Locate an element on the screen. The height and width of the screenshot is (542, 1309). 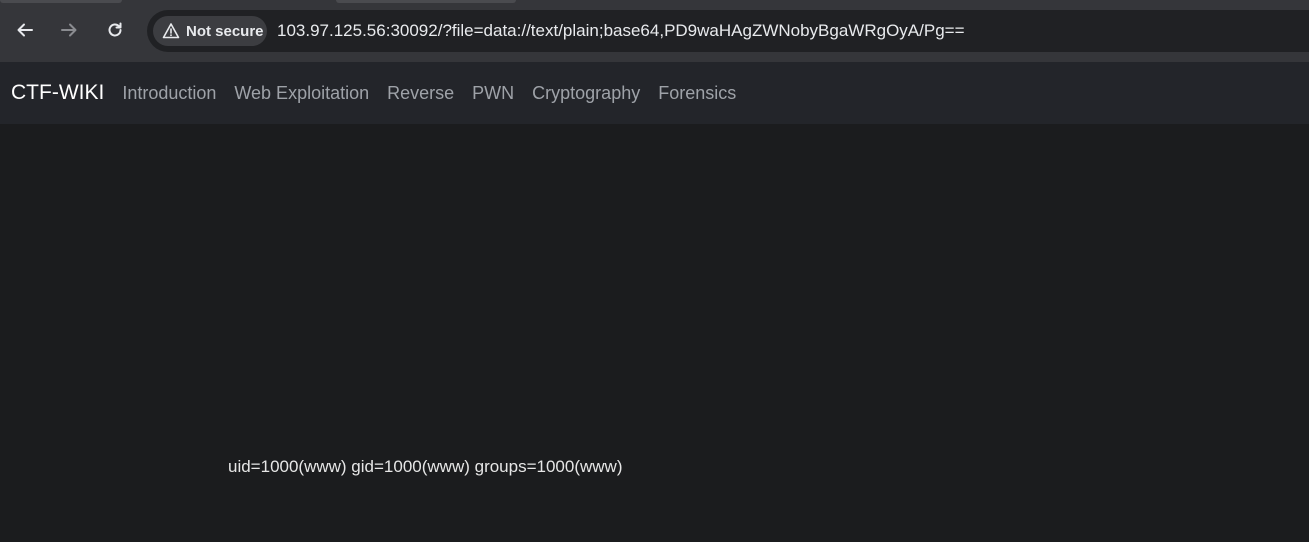
security-chip: Not secure is located at coordinates (210, 31).